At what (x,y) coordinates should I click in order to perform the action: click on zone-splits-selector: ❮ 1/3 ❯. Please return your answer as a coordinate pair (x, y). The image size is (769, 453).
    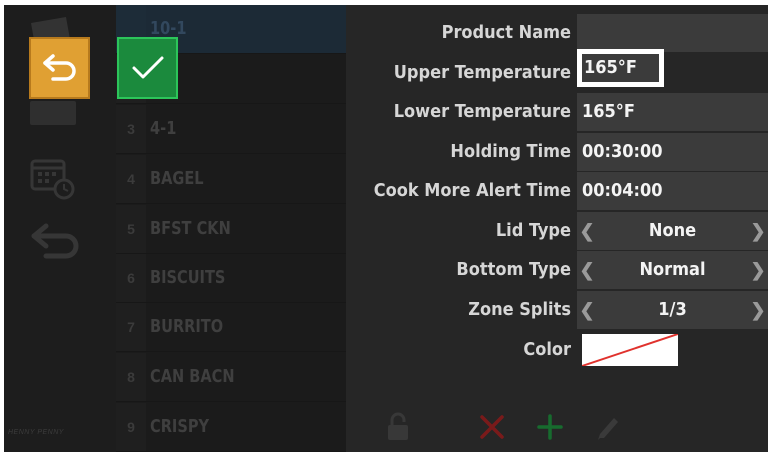
    Looking at the image, I should click on (672, 310).